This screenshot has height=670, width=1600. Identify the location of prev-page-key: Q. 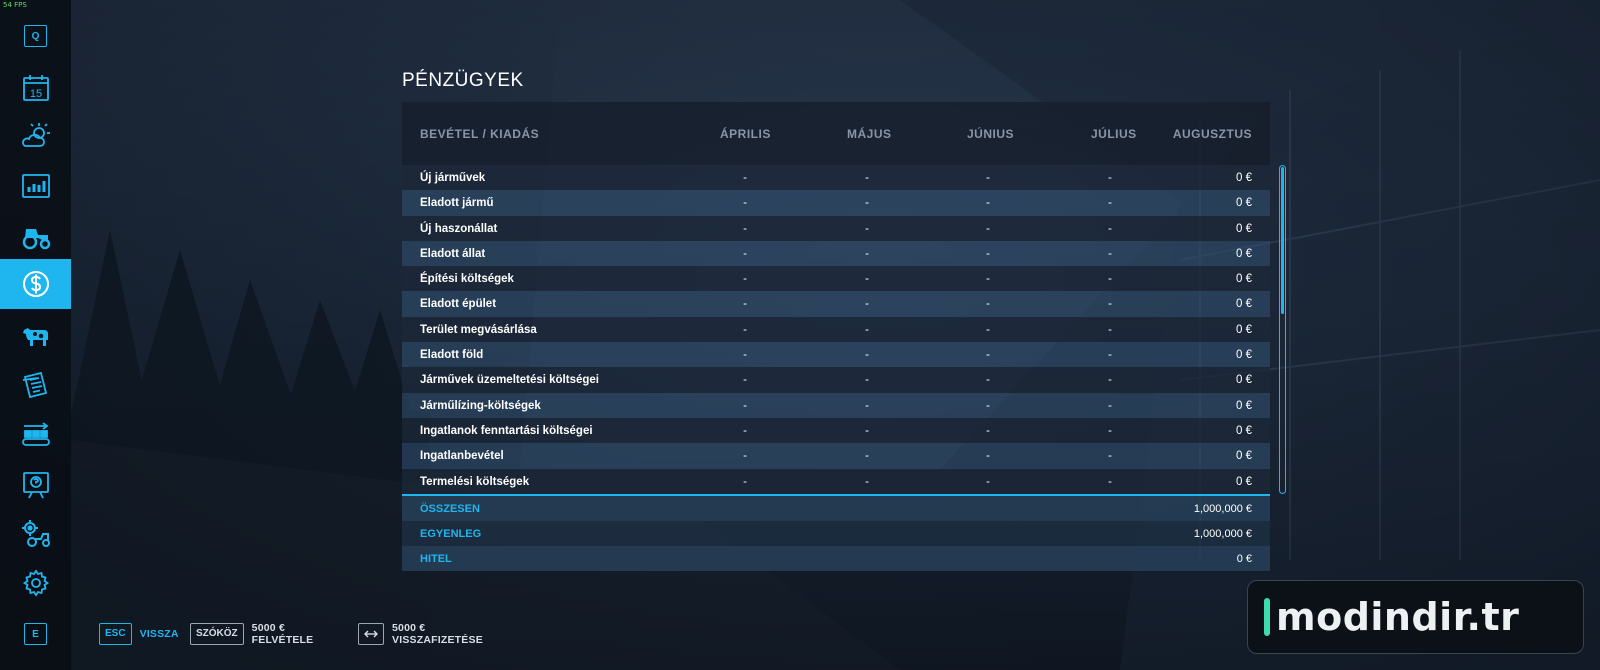
(35, 36).